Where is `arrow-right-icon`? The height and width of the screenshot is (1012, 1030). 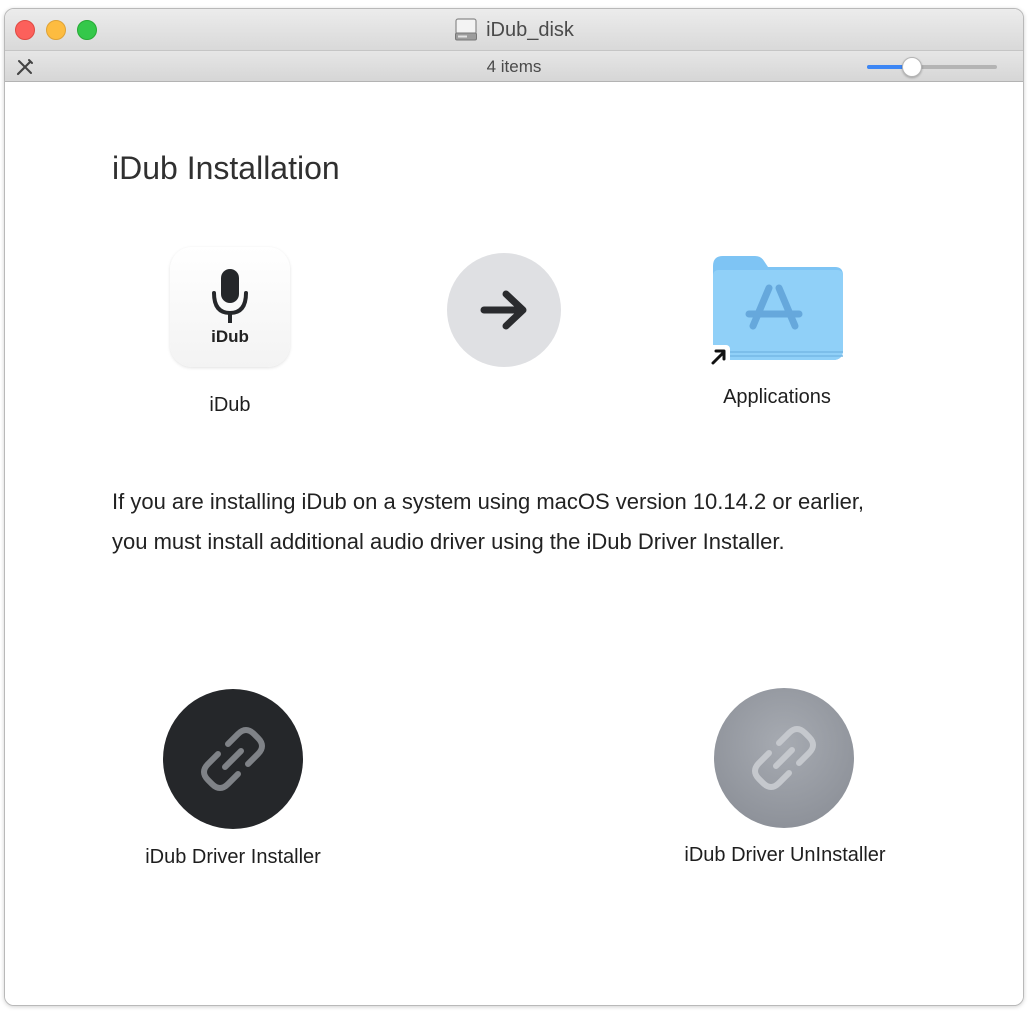
arrow-right-icon is located at coordinates (503, 310).